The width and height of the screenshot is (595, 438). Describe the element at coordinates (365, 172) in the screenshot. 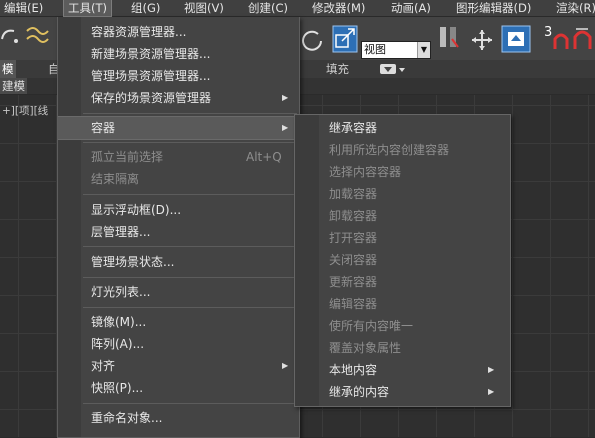

I see `submenu-item-label: 选择内容容器` at that location.